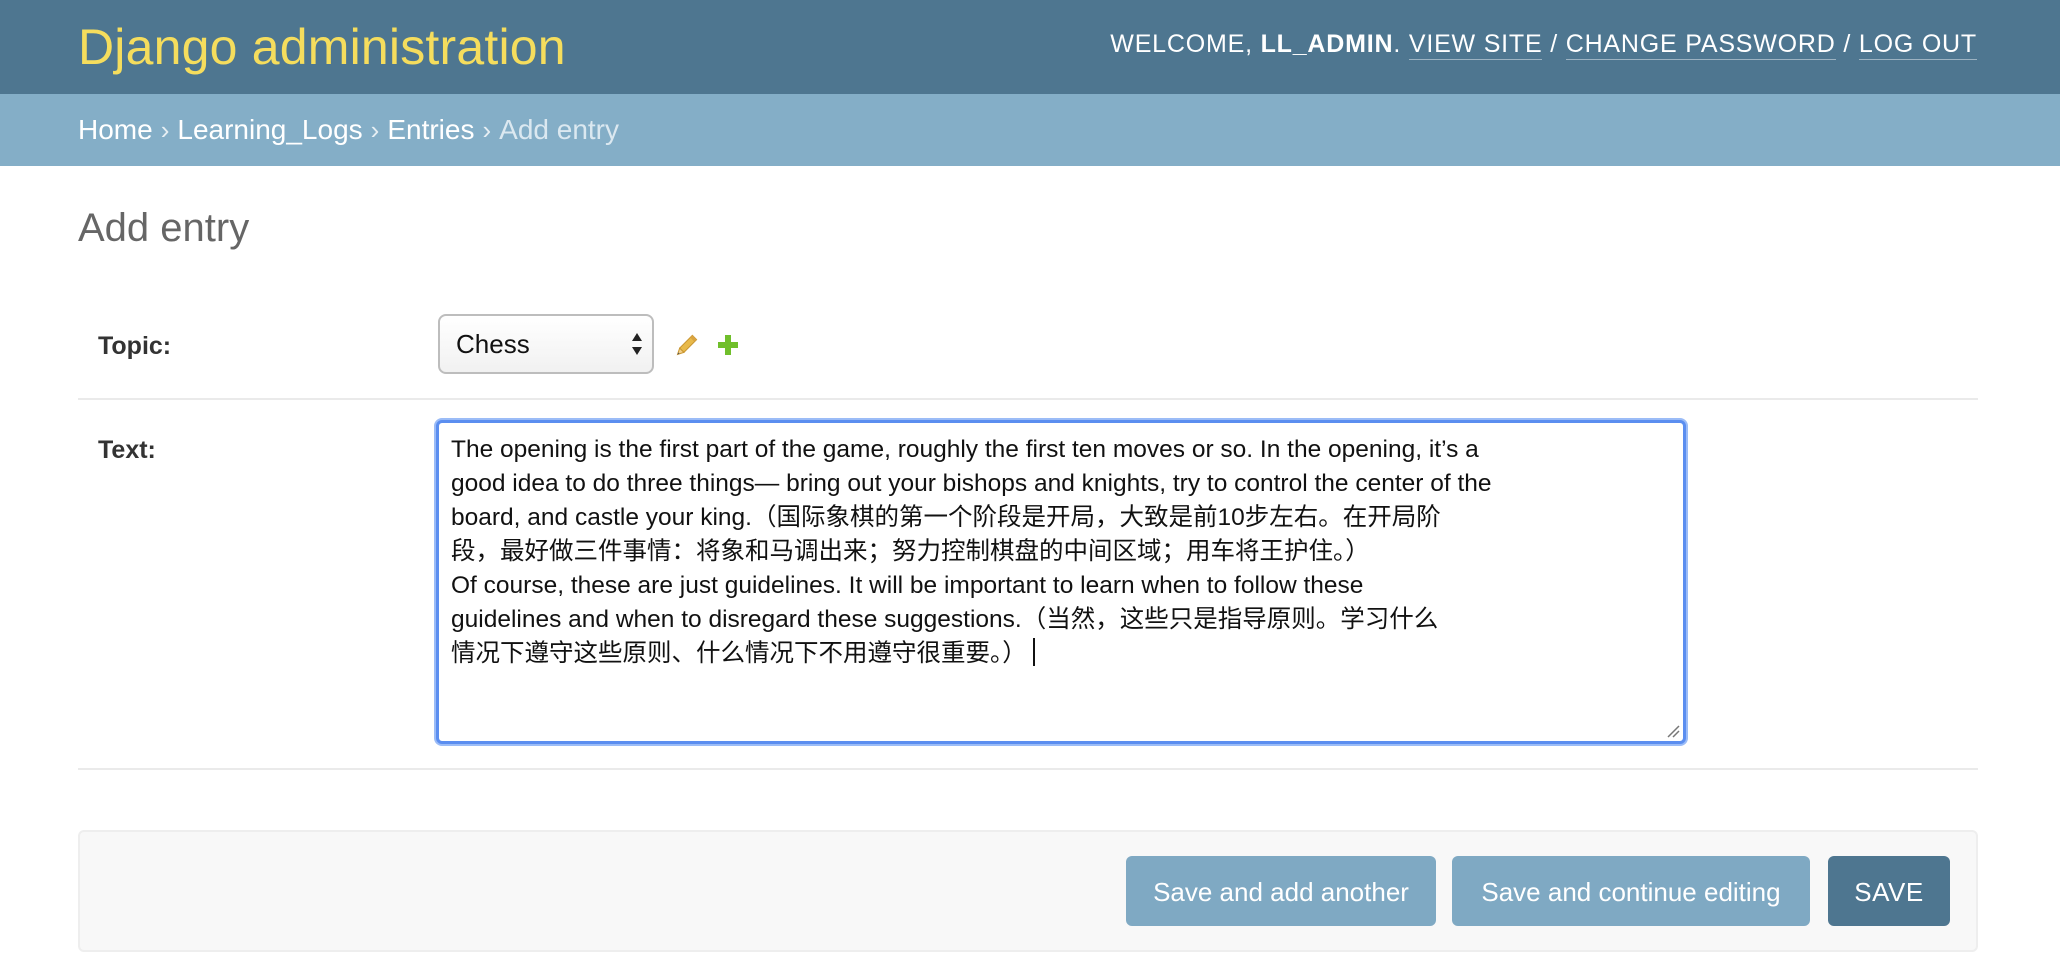 This screenshot has height=964, width=2060. Describe the element at coordinates (559, 129) in the screenshot. I see `breadcrumb-current: Add entry` at that location.